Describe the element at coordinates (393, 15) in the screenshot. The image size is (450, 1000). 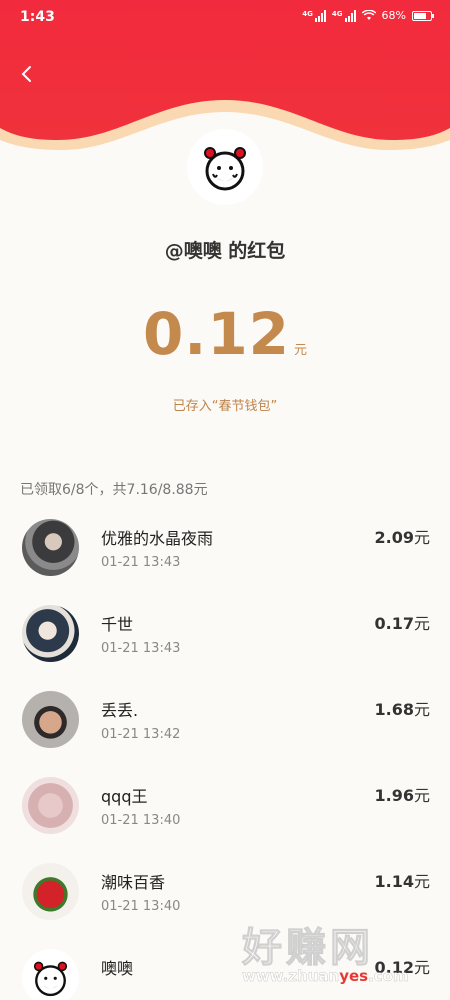
I see `battery-percent: 68%` at that location.